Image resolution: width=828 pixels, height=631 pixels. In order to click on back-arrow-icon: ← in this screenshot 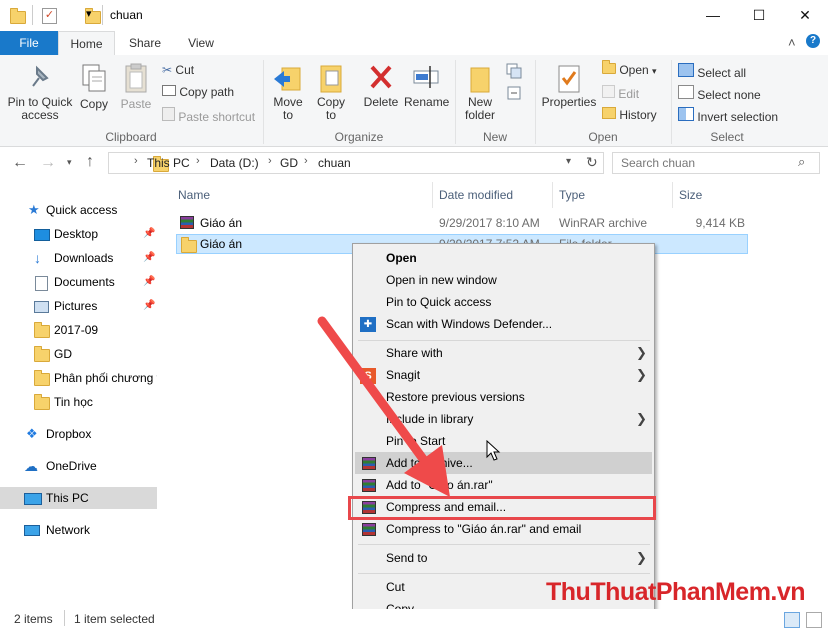, I will do `click(20, 163)`.